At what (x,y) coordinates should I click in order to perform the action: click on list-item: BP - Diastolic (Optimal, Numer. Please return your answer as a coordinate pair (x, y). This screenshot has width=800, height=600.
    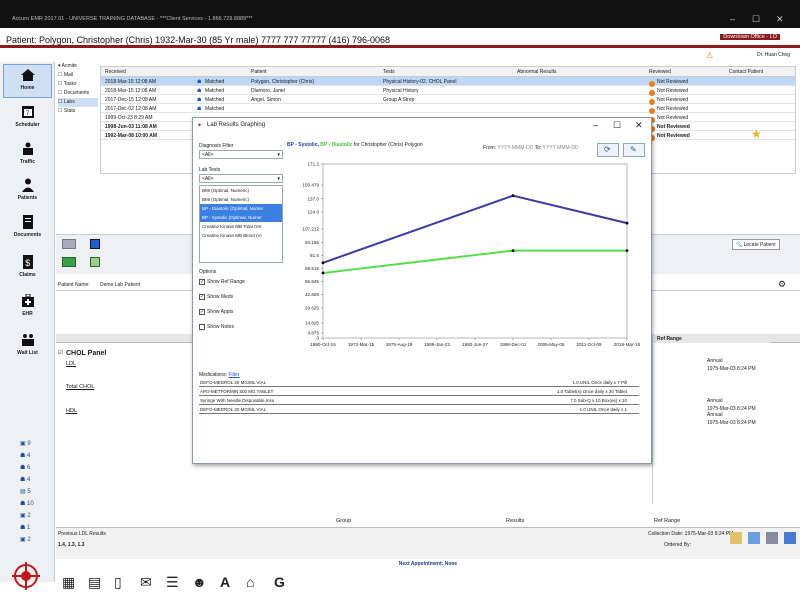
    Looking at the image, I should click on (241, 208).